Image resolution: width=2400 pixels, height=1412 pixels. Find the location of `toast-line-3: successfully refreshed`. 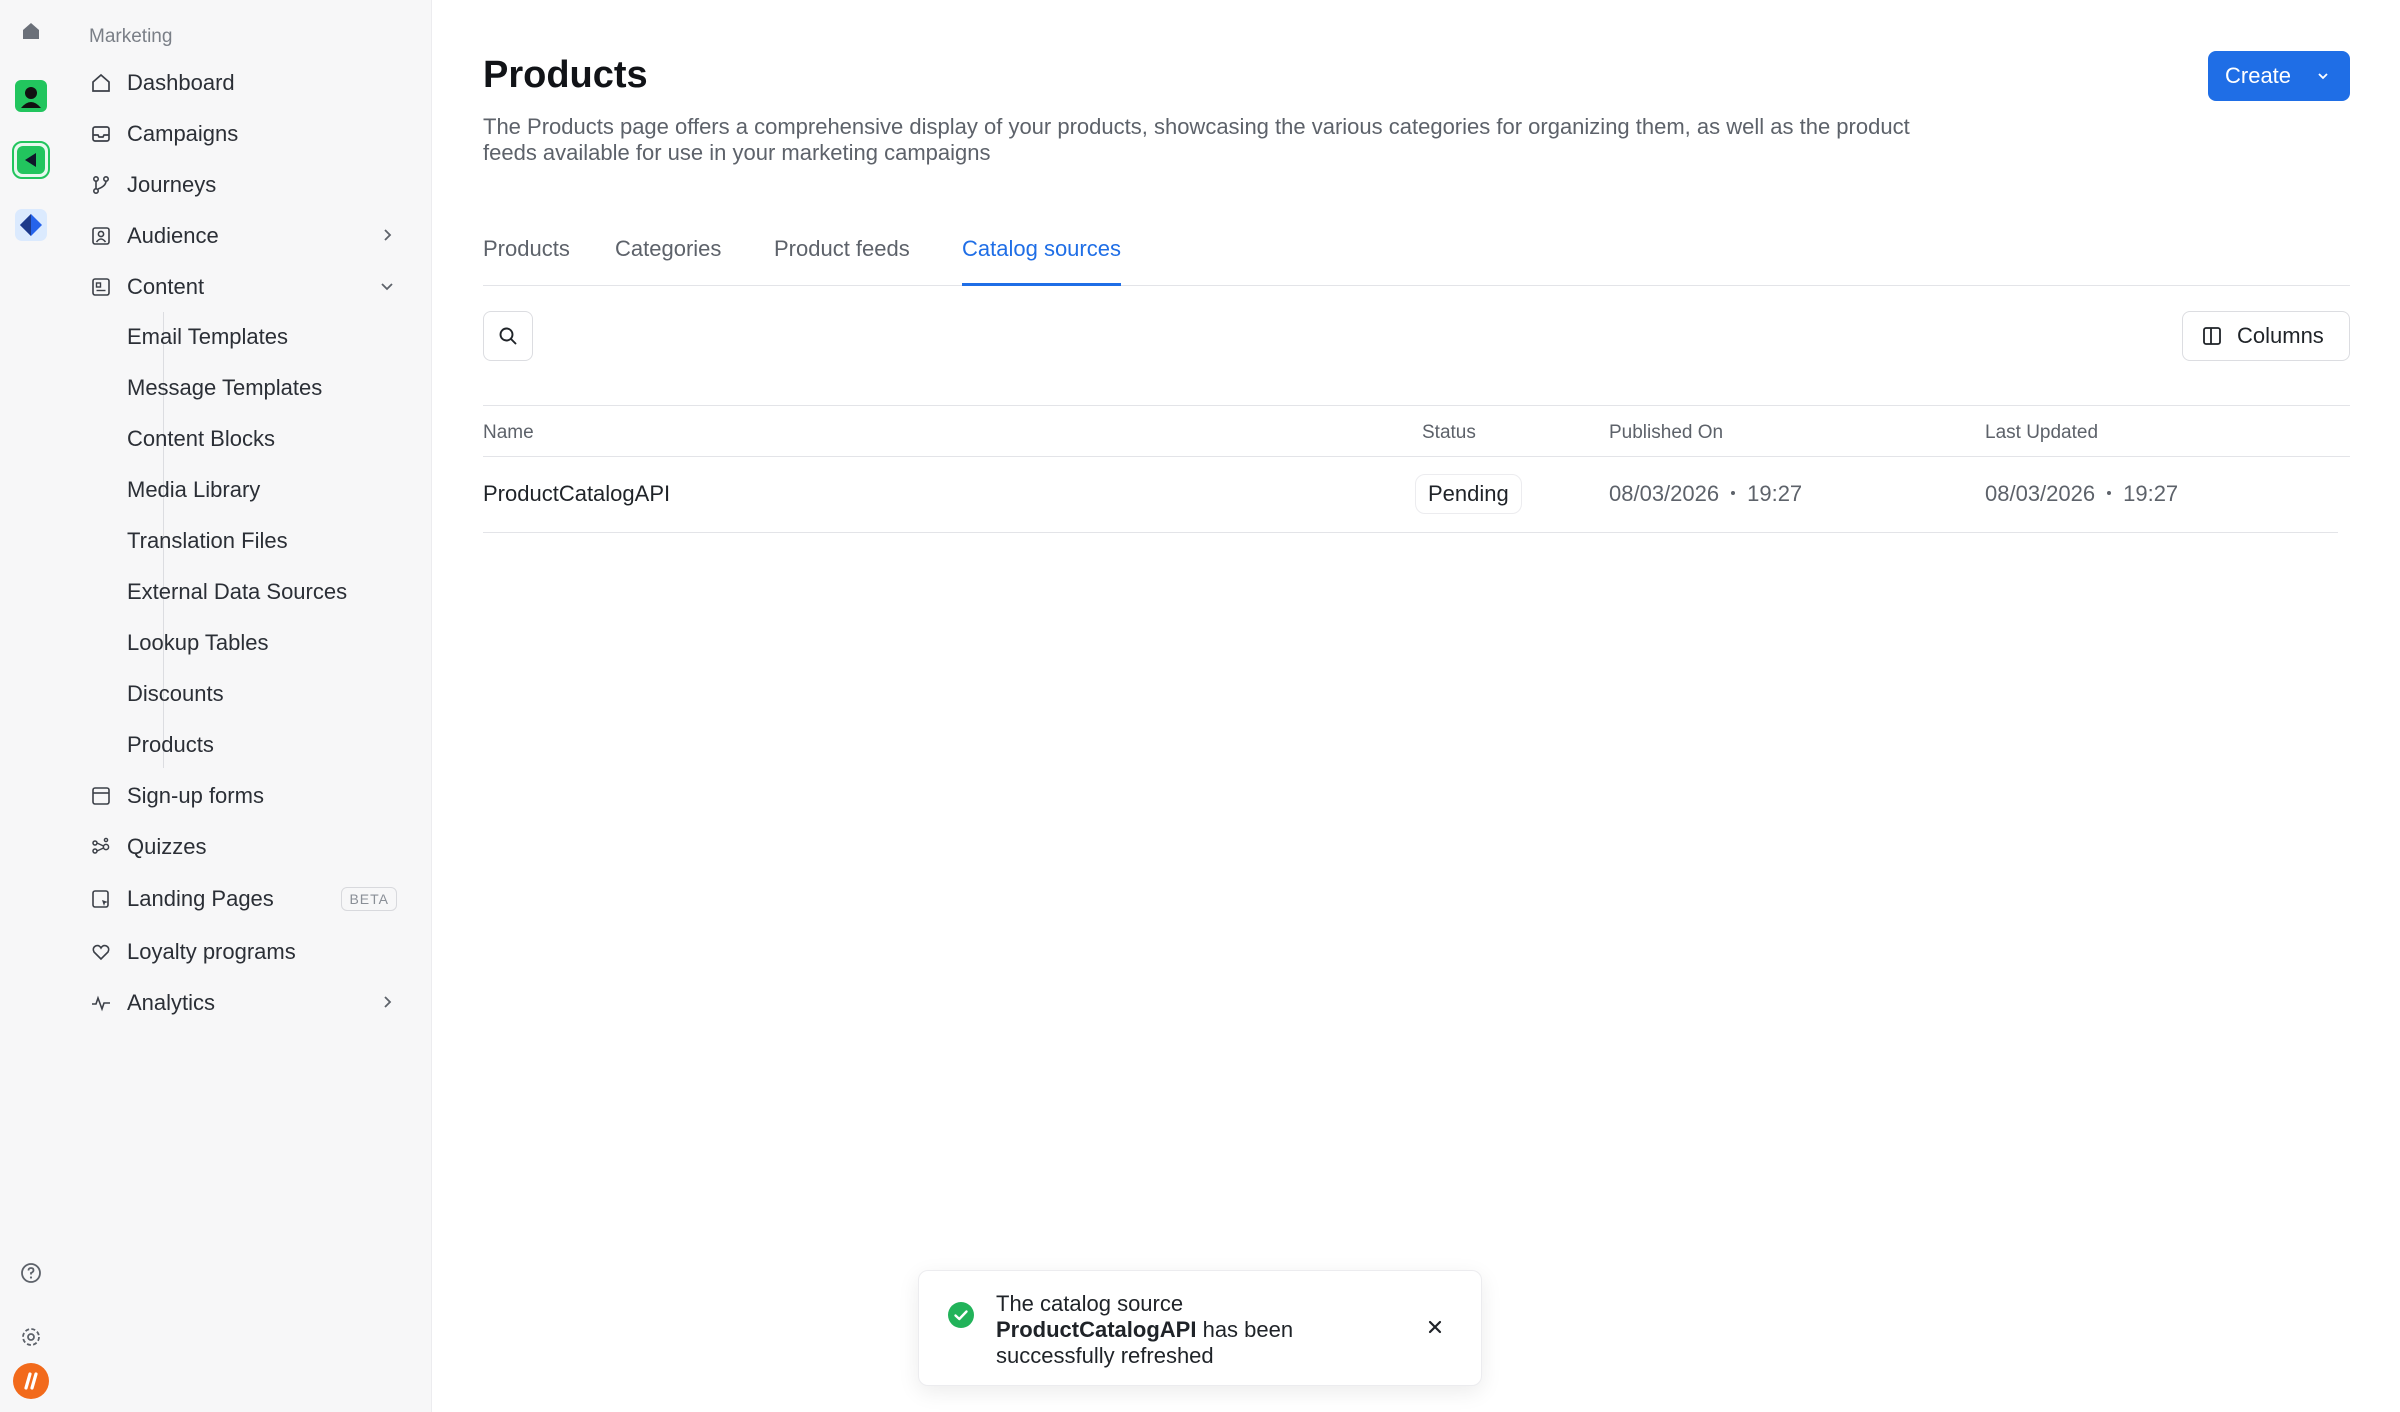

toast-line-3: successfully refreshed is located at coordinates (1105, 1355).